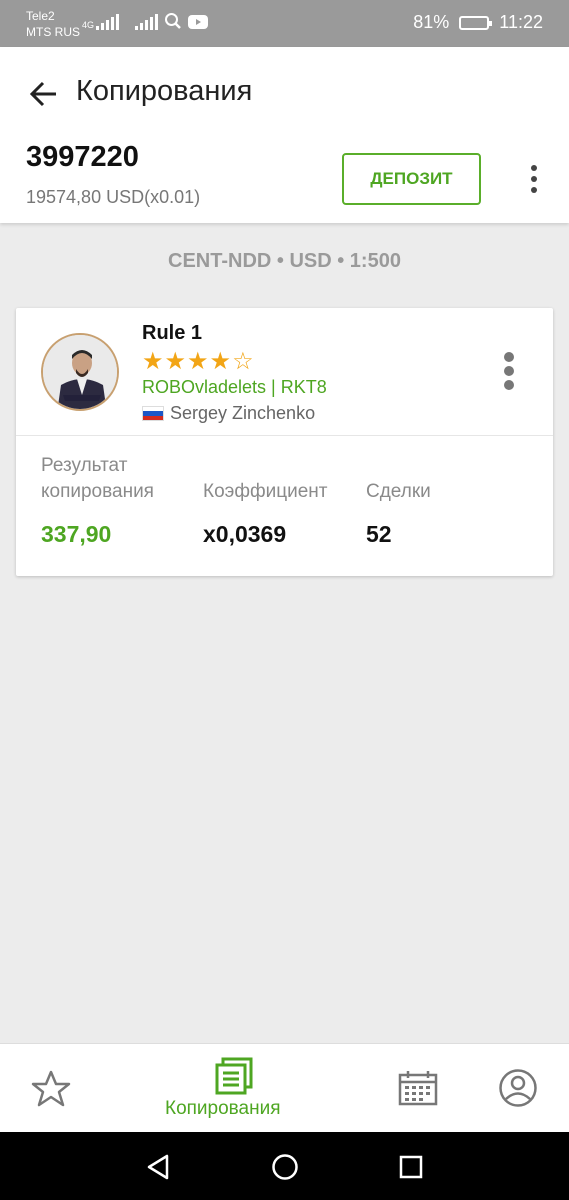  What do you see at coordinates (509, 371) in the screenshot?
I see `card-more-options-icon` at bounding box center [509, 371].